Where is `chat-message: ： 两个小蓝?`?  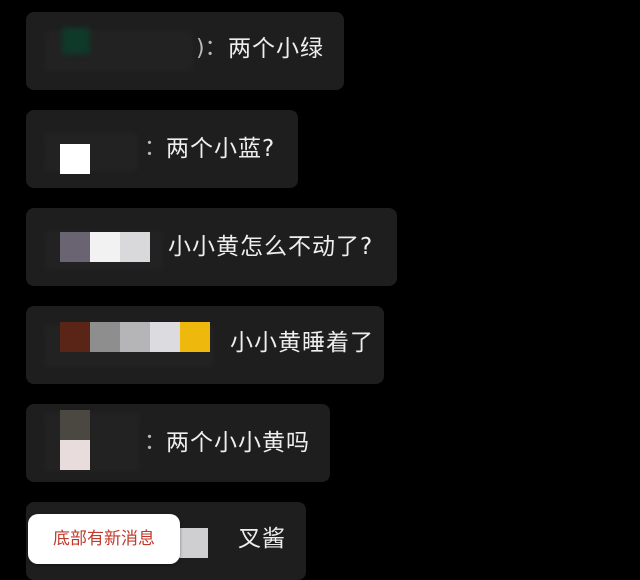
chat-message: ： 两个小蓝? is located at coordinates (162, 149).